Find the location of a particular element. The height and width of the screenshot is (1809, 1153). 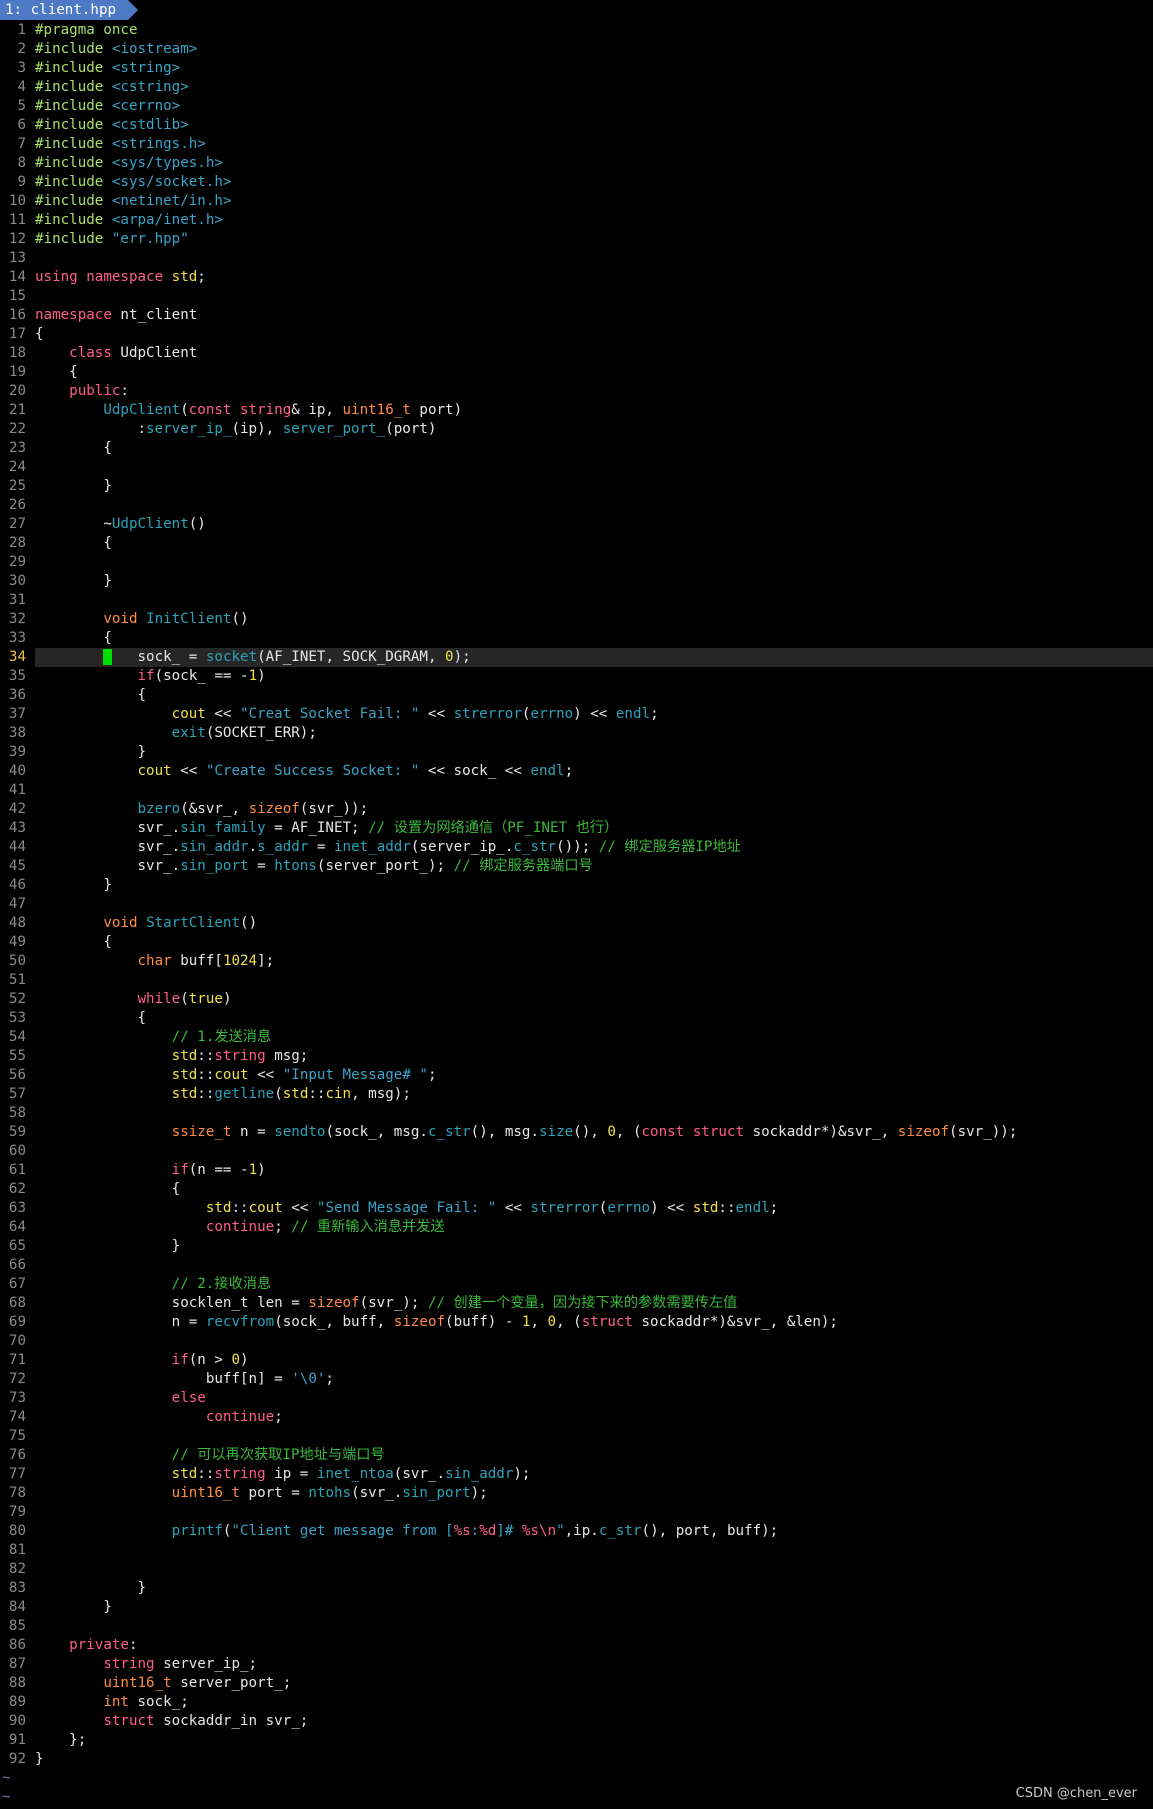

code-line: 87 string server_ip_; is located at coordinates (576, 1664).